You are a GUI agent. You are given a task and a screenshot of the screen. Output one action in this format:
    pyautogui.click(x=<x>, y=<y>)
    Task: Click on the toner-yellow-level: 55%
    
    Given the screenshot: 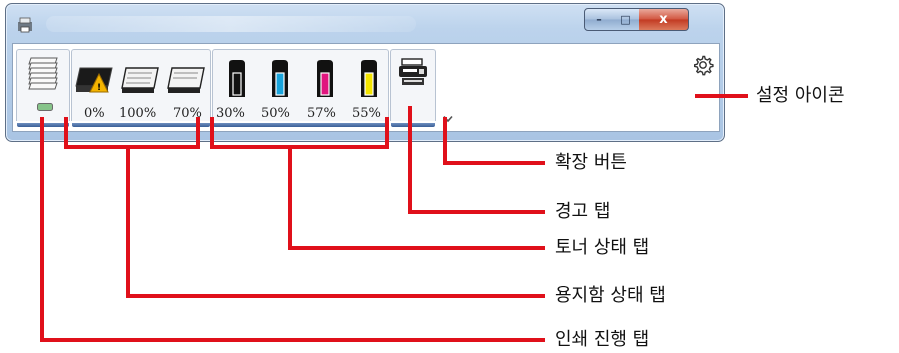 What is the action you would take?
    pyautogui.click(x=366, y=113)
    